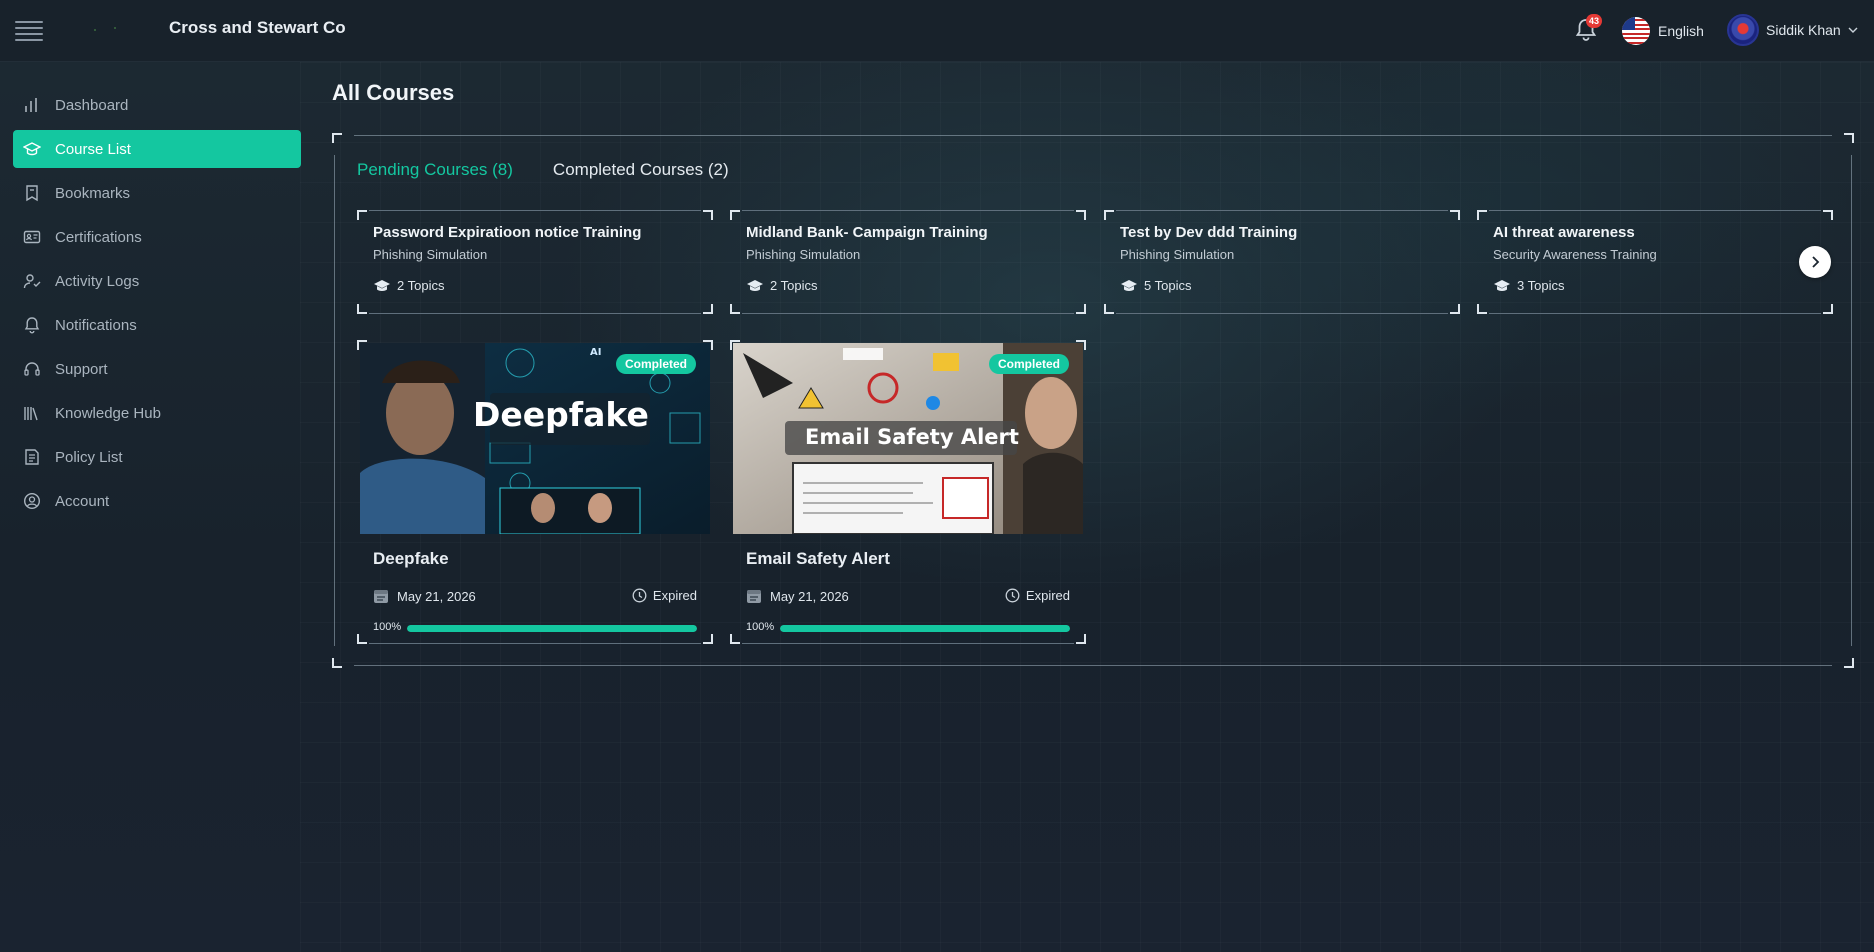 Image resolution: width=1874 pixels, height=952 pixels. Describe the element at coordinates (641, 170) in the screenshot. I see `tab-completed-courses: Completed Courses (2)` at that location.